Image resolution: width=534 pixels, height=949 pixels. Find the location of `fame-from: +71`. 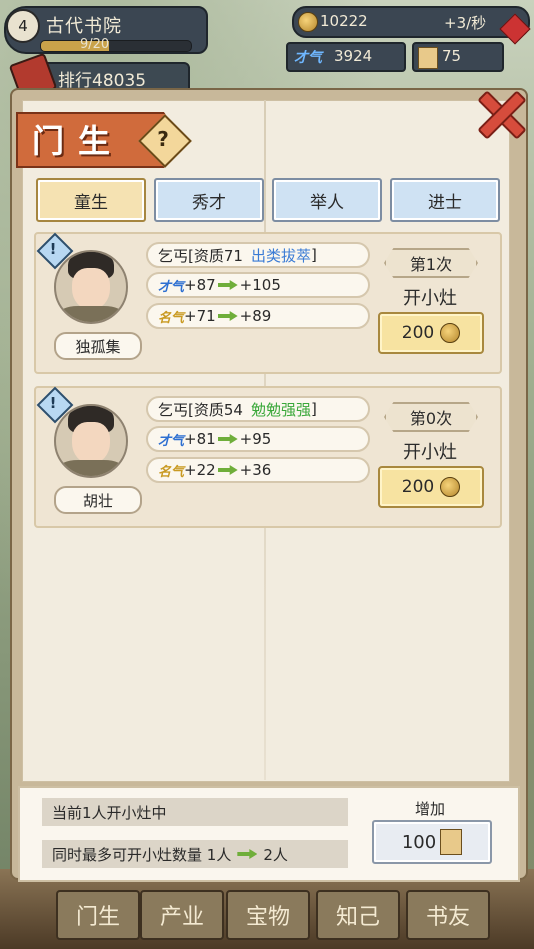

fame-from: +71 is located at coordinates (200, 316).